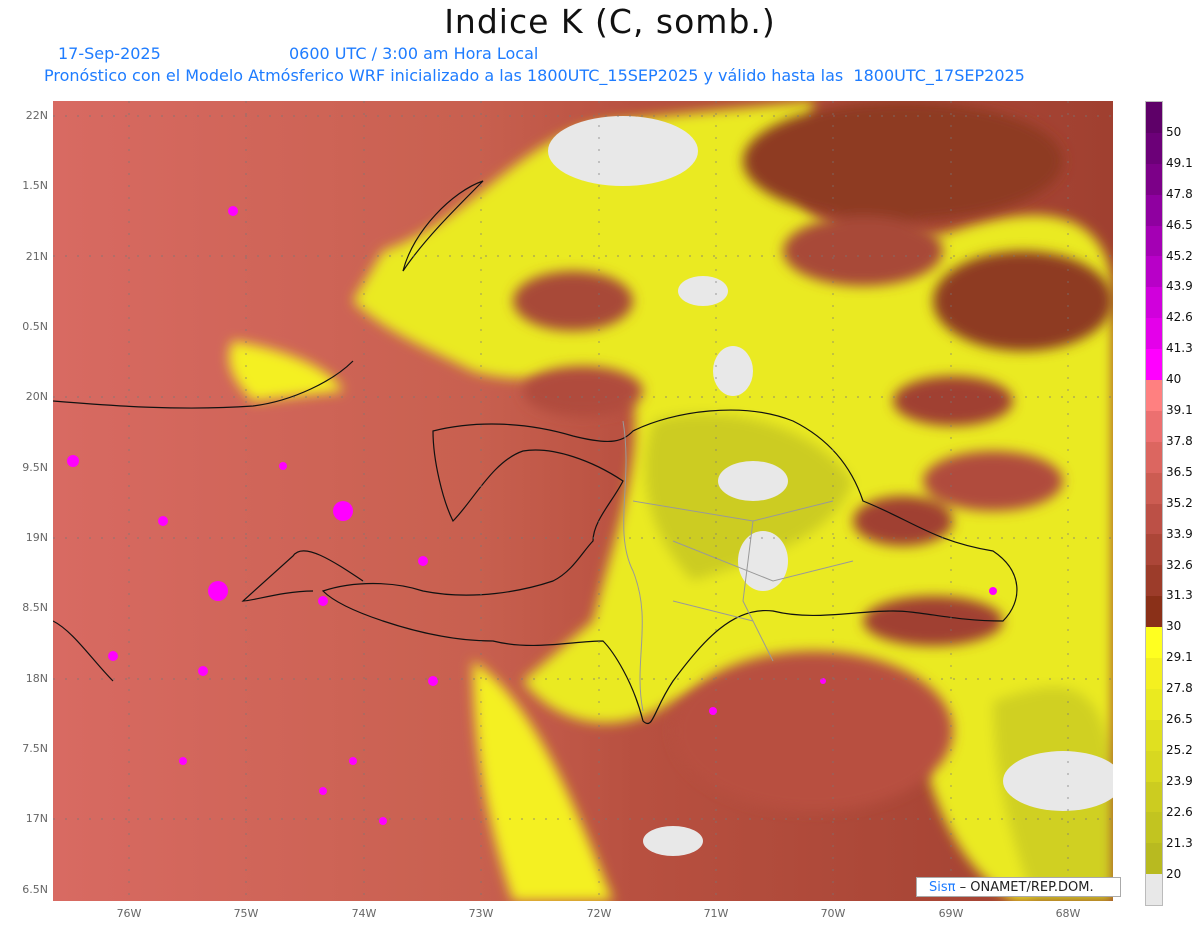 The height and width of the screenshot is (927, 1200). What do you see at coordinates (1179, 193) in the screenshot?
I see `colorbar-label: 47.8` at bounding box center [1179, 193].